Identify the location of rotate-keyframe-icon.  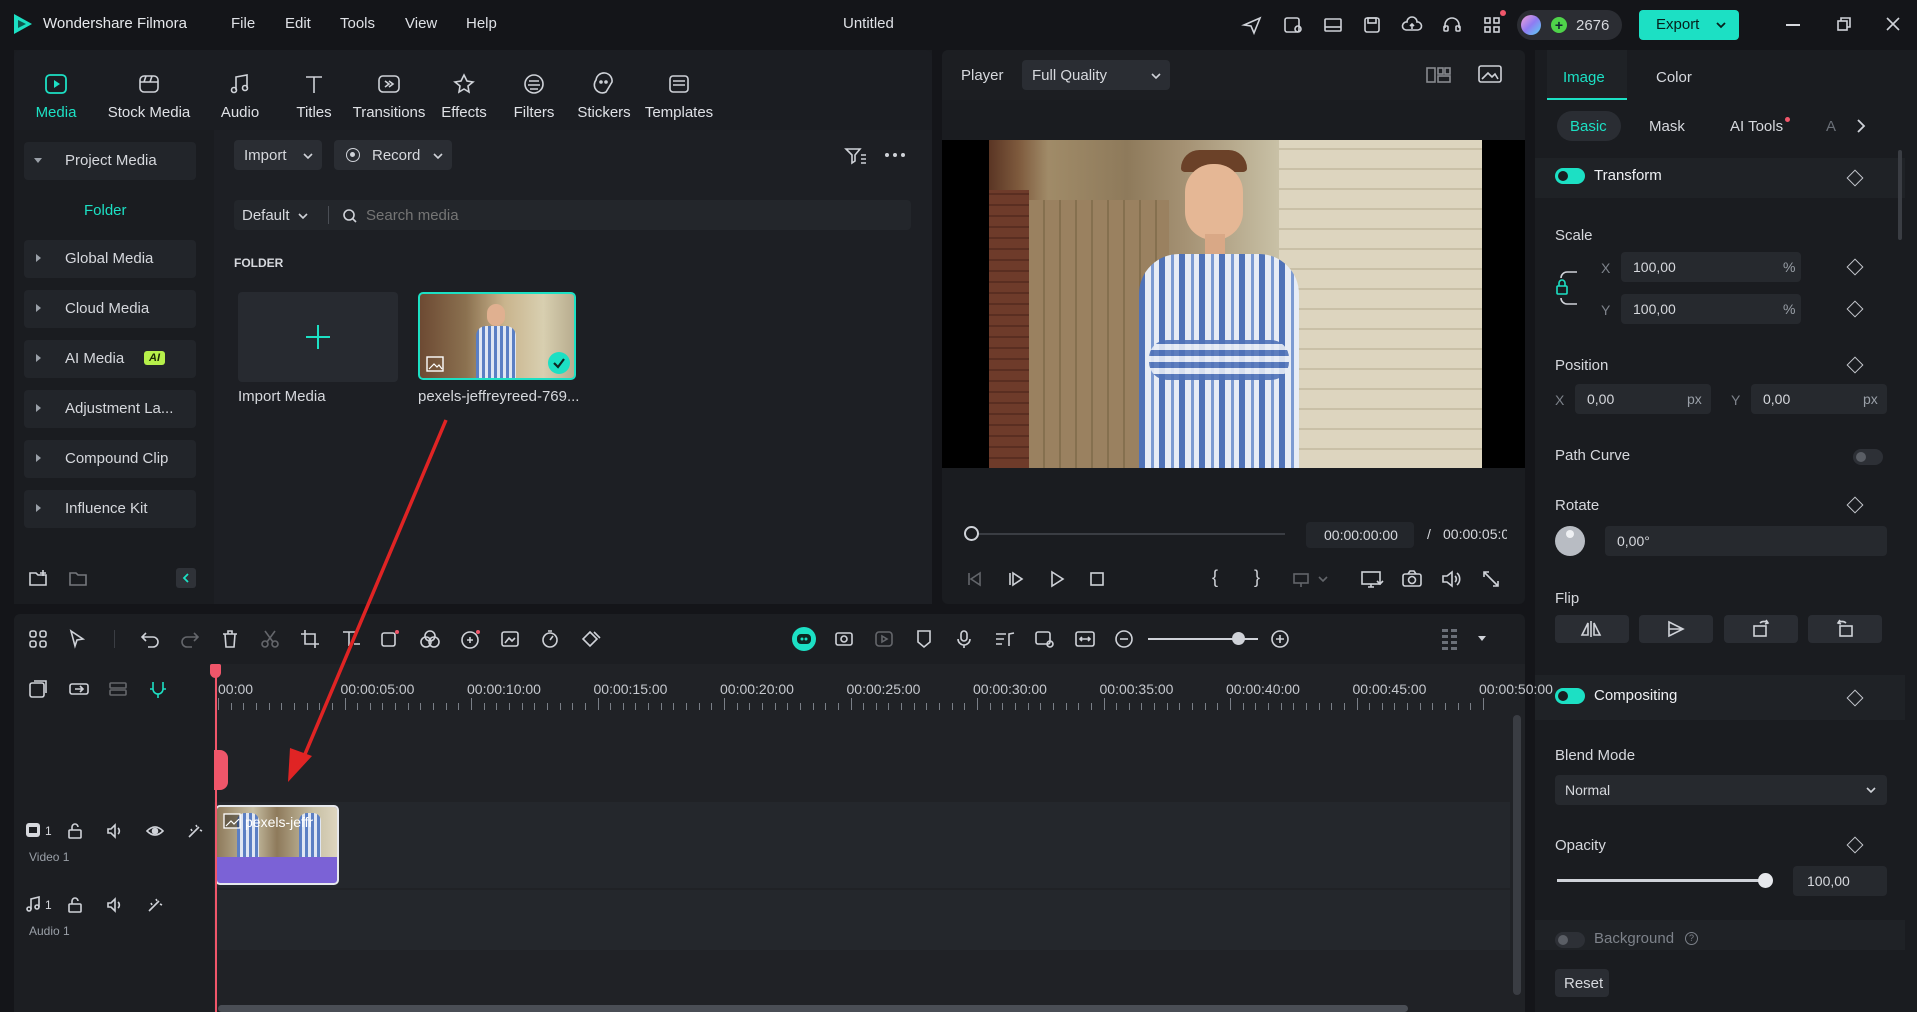
(1855, 505).